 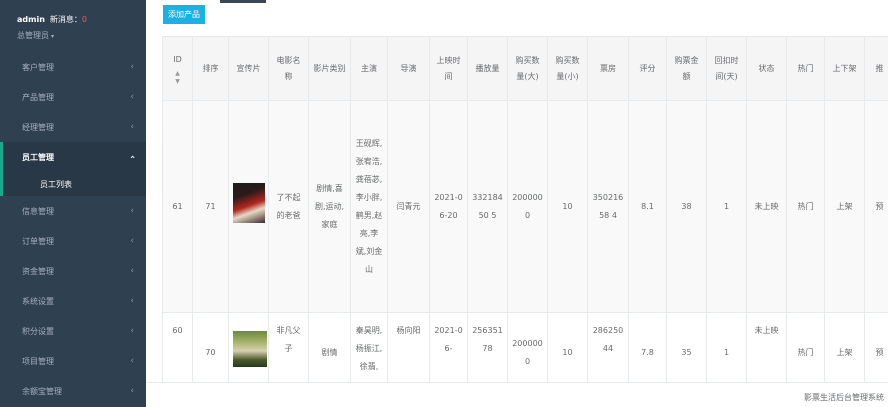 What do you see at coordinates (73, 67) in the screenshot?
I see `sidebar-item-customer: 客户管理 ‹` at bounding box center [73, 67].